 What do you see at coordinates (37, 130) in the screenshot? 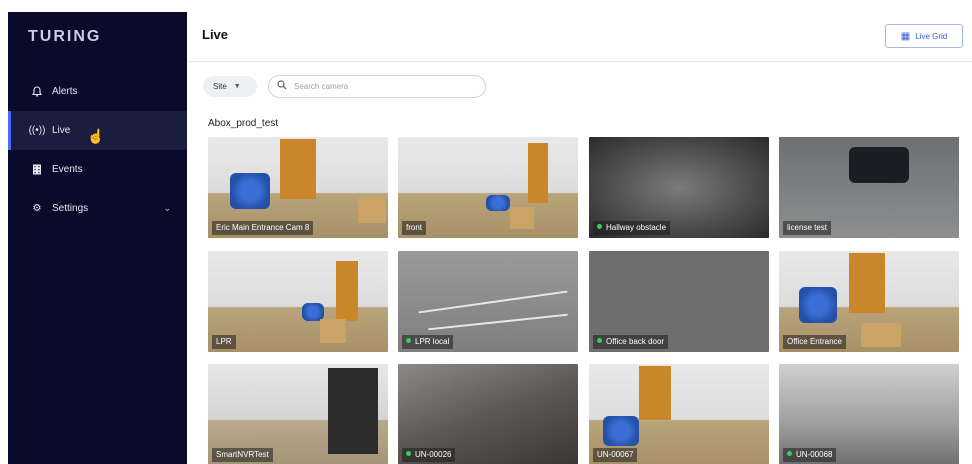
I see `broadcast-icon: ((•))` at bounding box center [37, 130].